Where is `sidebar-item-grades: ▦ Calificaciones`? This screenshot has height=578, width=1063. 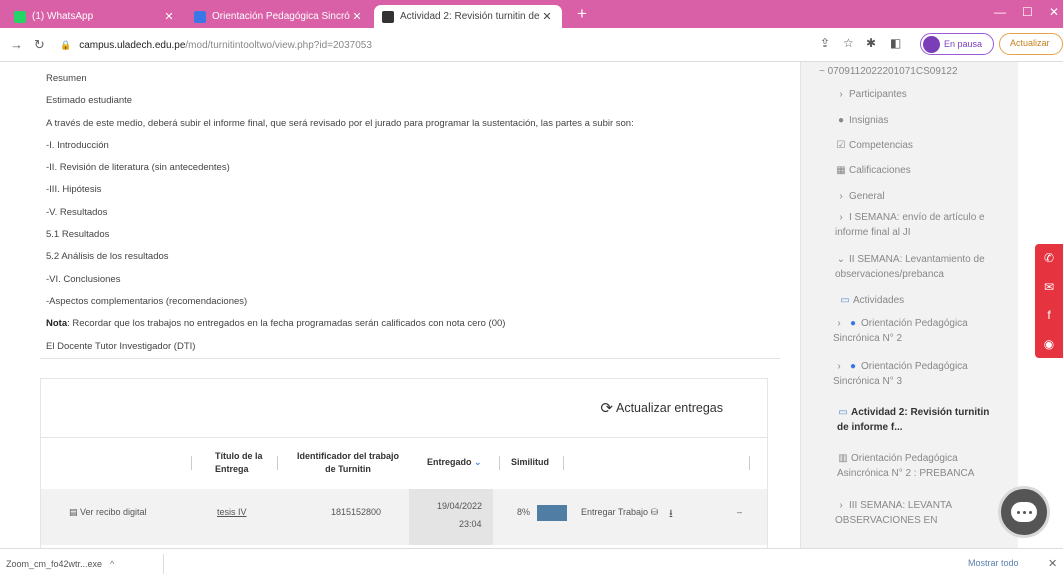 sidebar-item-grades: ▦ Calificaciones is located at coordinates (872, 170).